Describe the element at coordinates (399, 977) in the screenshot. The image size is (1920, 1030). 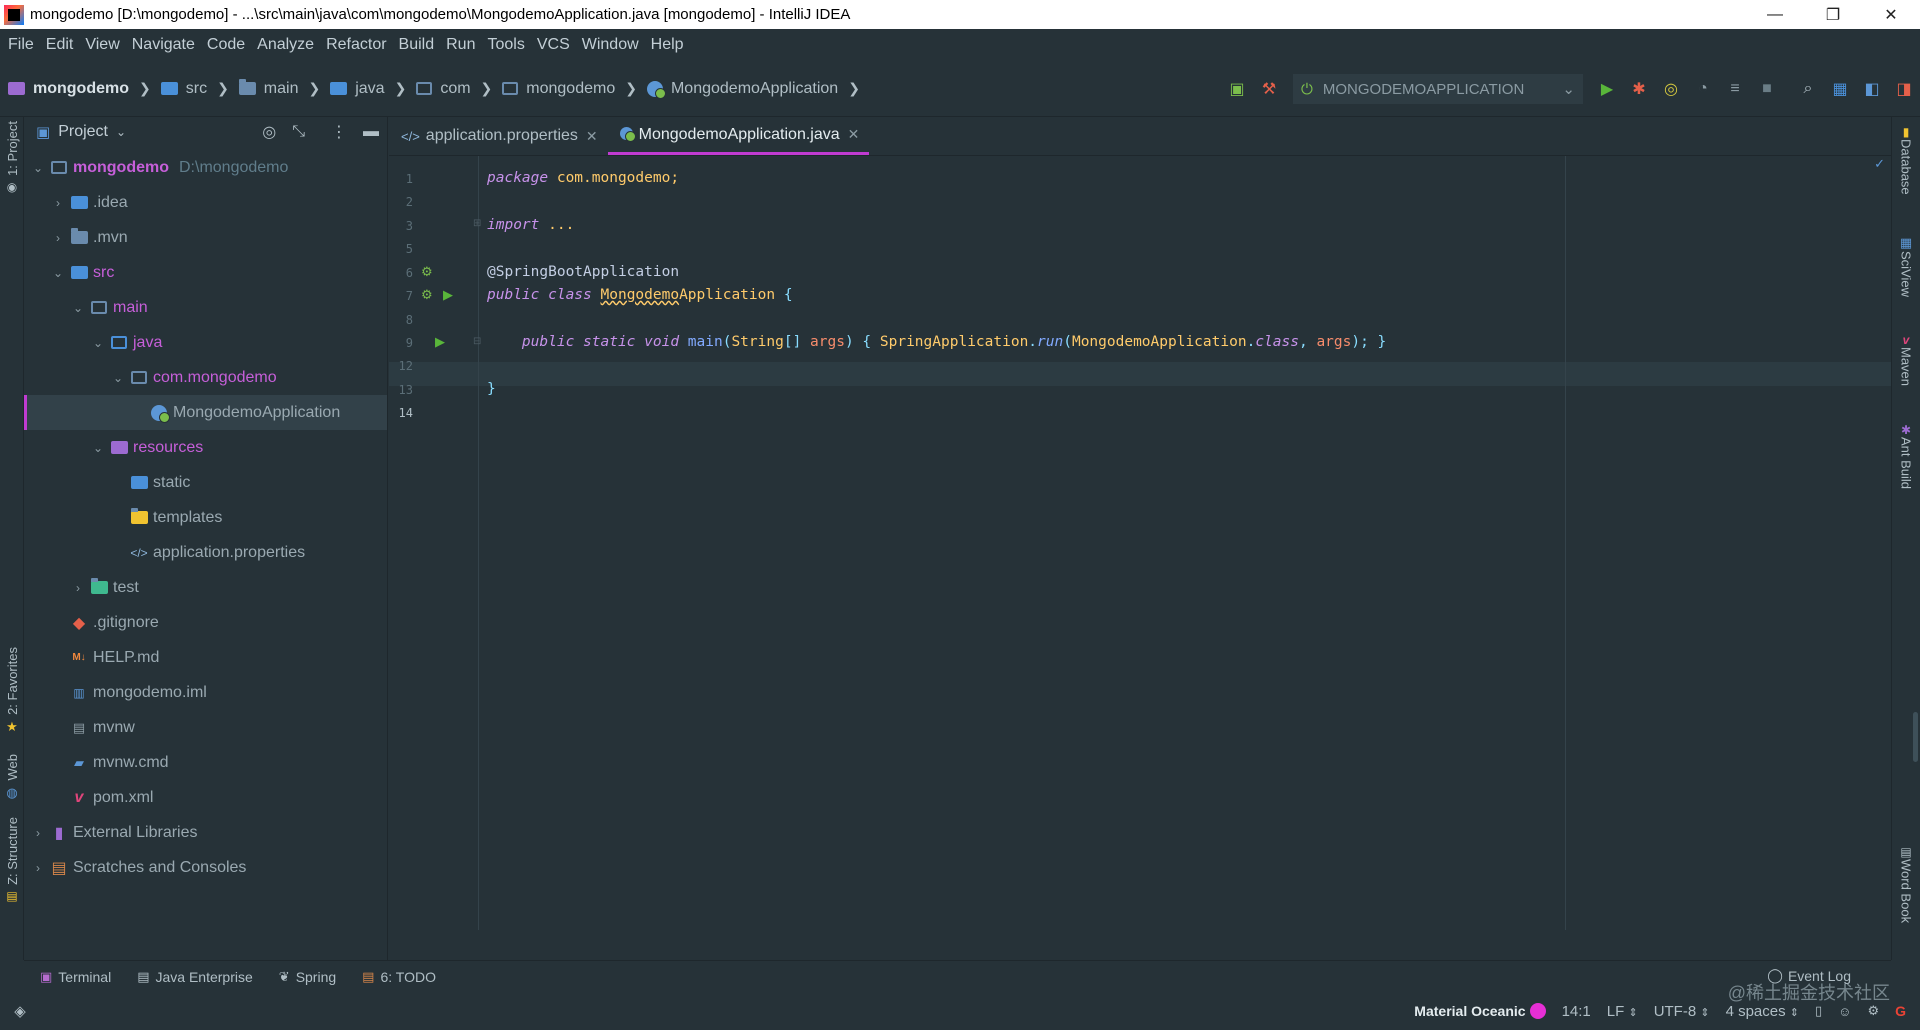
I see `todo-tool-tab: ▤ 6: TODO` at that location.